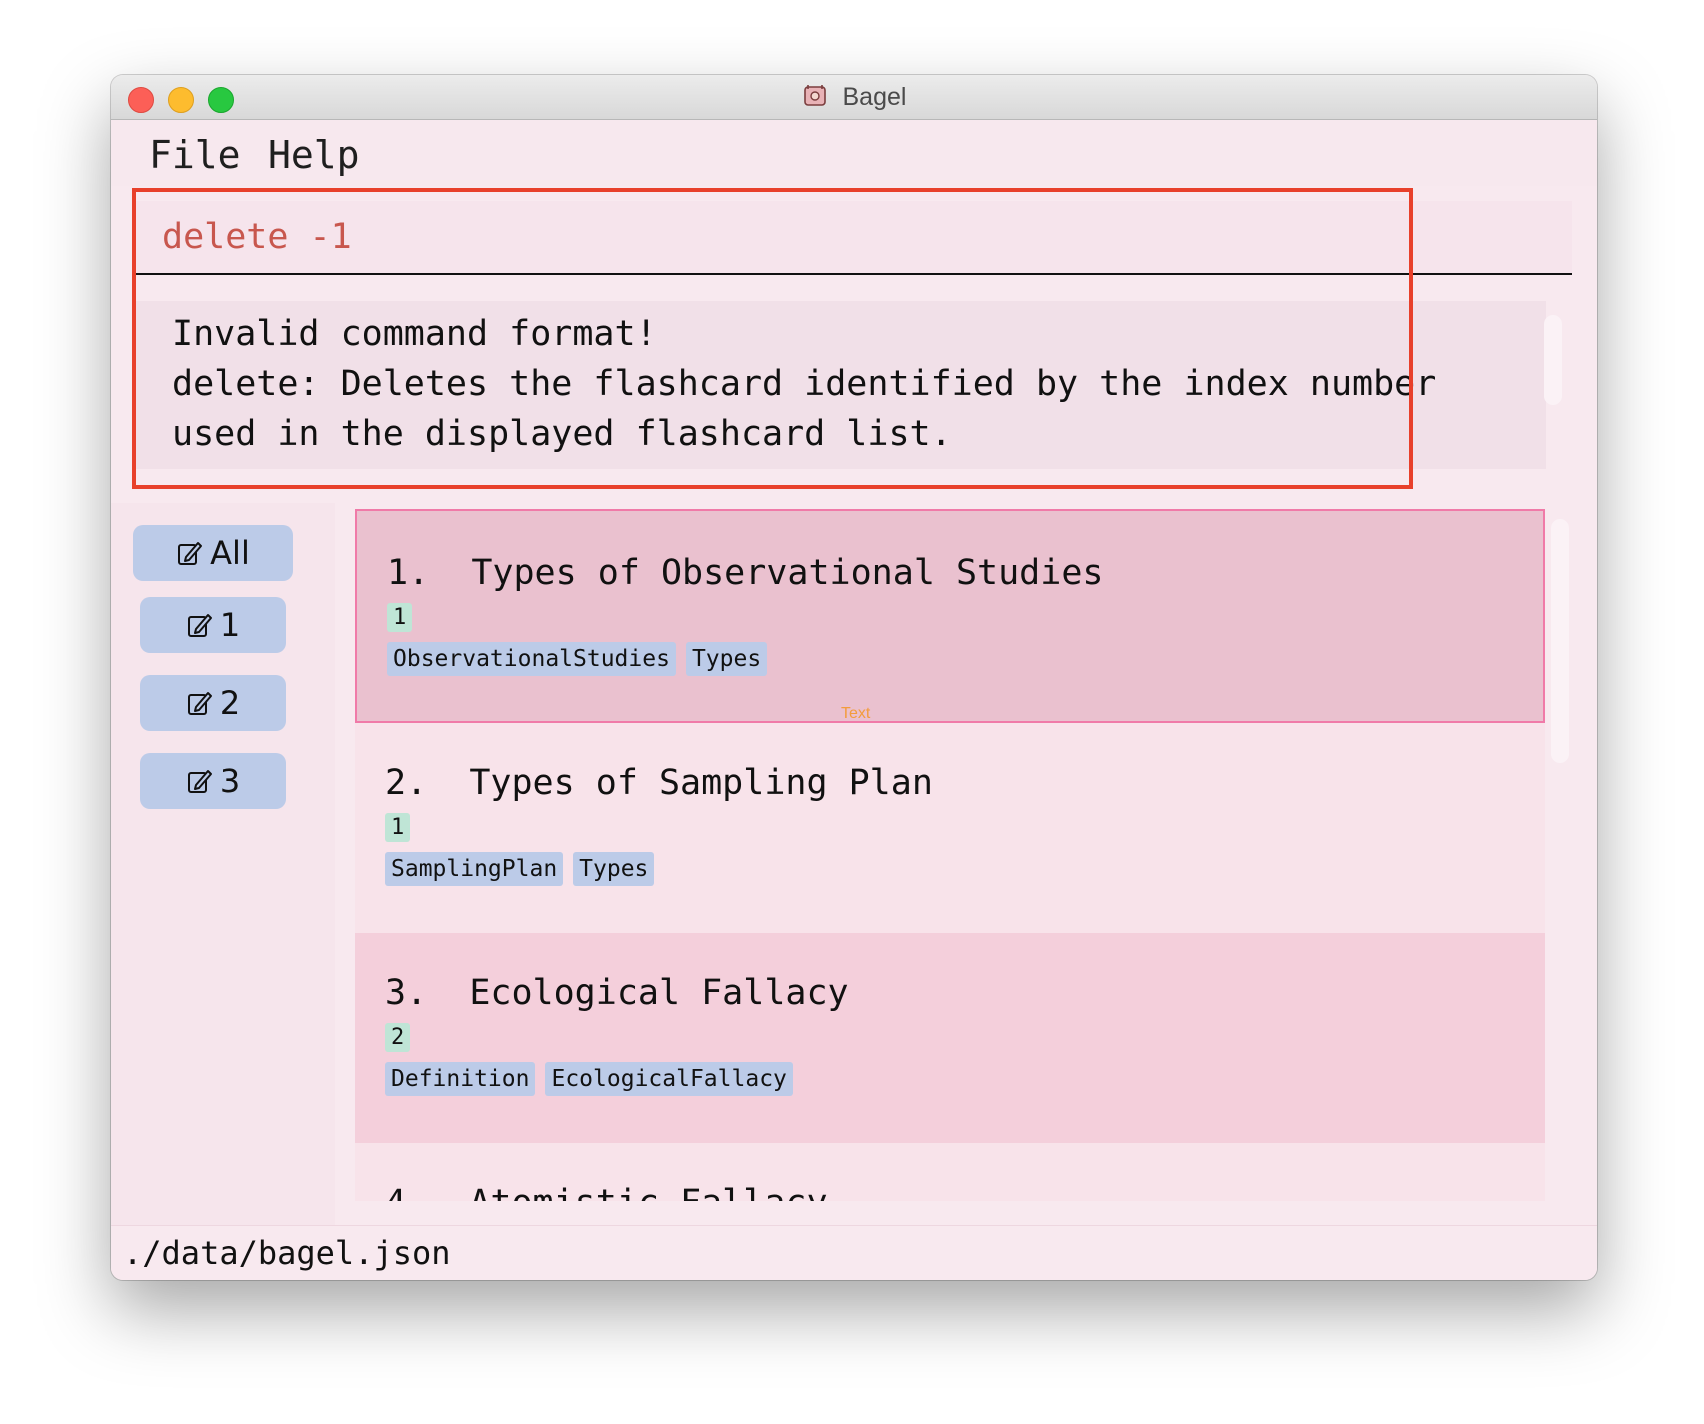 The height and width of the screenshot is (1424, 1704). Describe the element at coordinates (950, 659) in the screenshot. I see `flashcard-tags: ObservationalStudies Types` at that location.